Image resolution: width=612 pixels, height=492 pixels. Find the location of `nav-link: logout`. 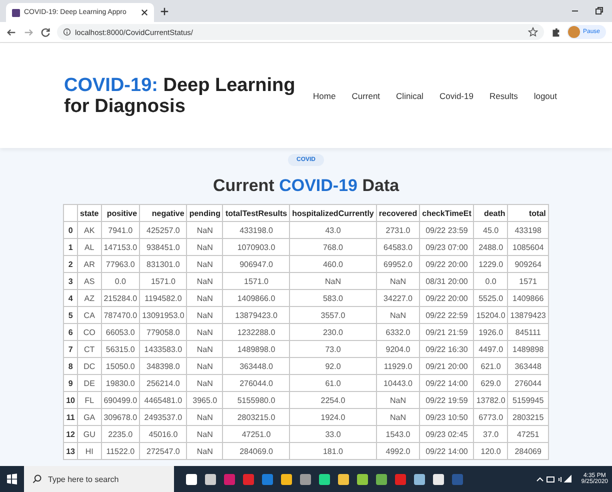

nav-link: logout is located at coordinates (545, 95).